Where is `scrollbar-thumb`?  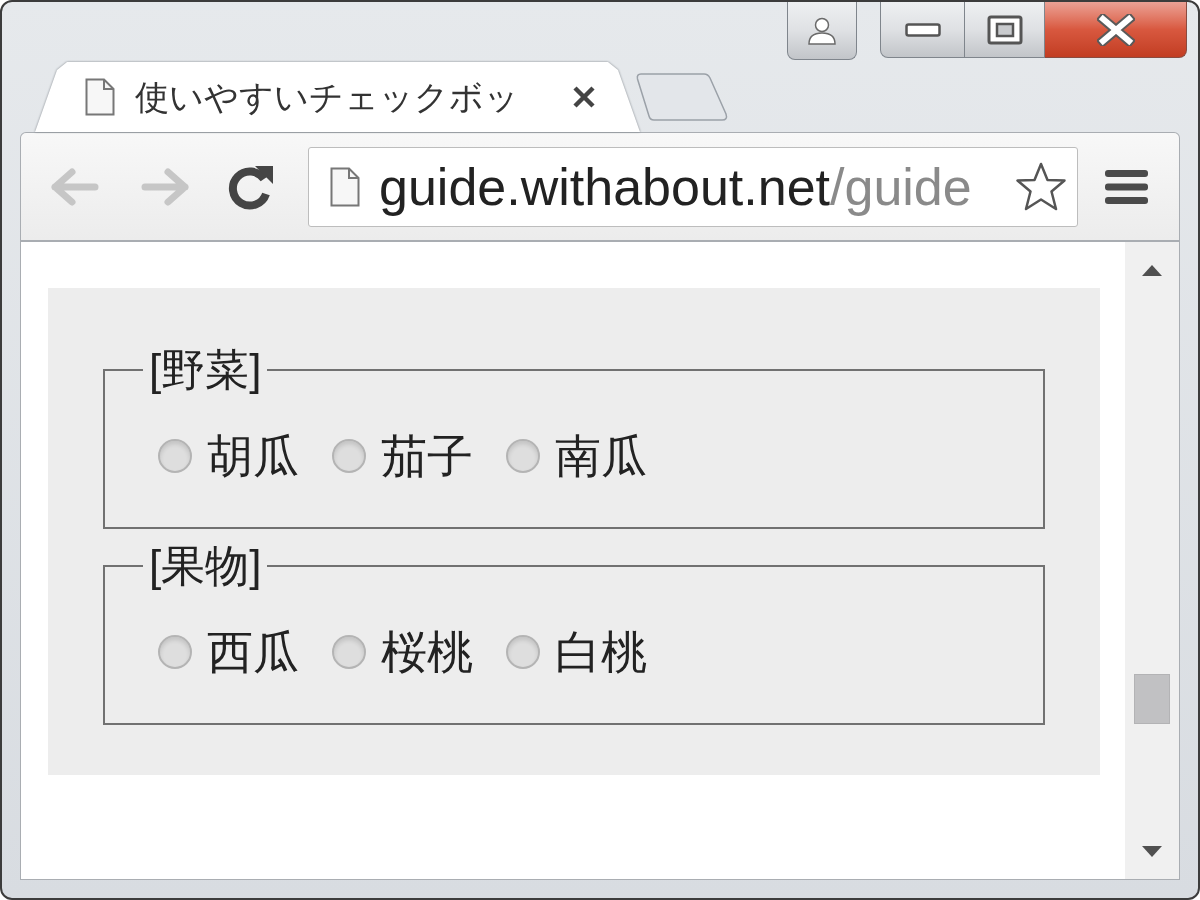 scrollbar-thumb is located at coordinates (1152, 699).